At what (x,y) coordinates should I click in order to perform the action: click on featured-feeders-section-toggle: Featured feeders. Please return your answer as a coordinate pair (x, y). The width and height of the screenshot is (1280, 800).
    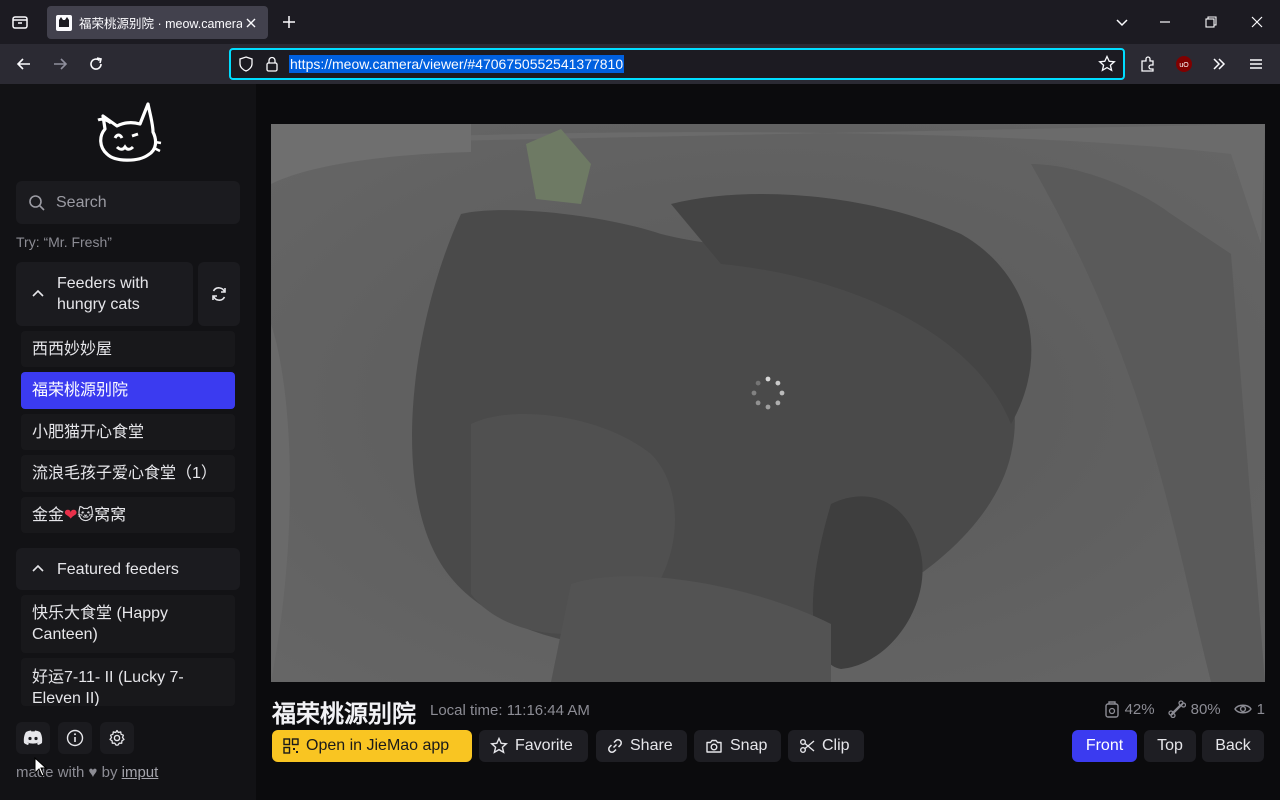
    Looking at the image, I should click on (128, 569).